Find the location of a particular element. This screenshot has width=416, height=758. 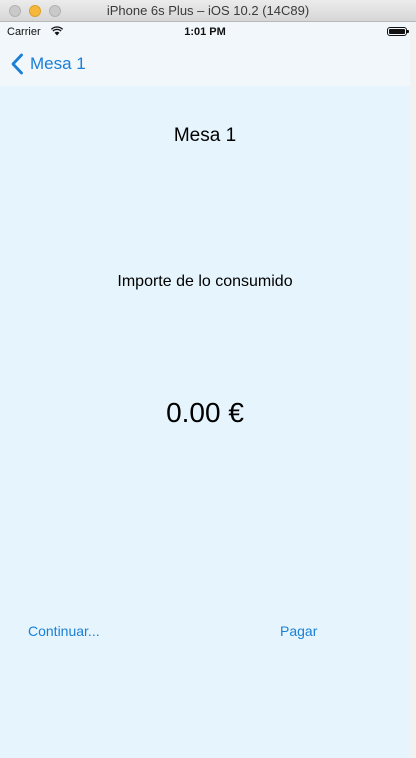

back-button-label: Mesa 1 is located at coordinates (58, 63).